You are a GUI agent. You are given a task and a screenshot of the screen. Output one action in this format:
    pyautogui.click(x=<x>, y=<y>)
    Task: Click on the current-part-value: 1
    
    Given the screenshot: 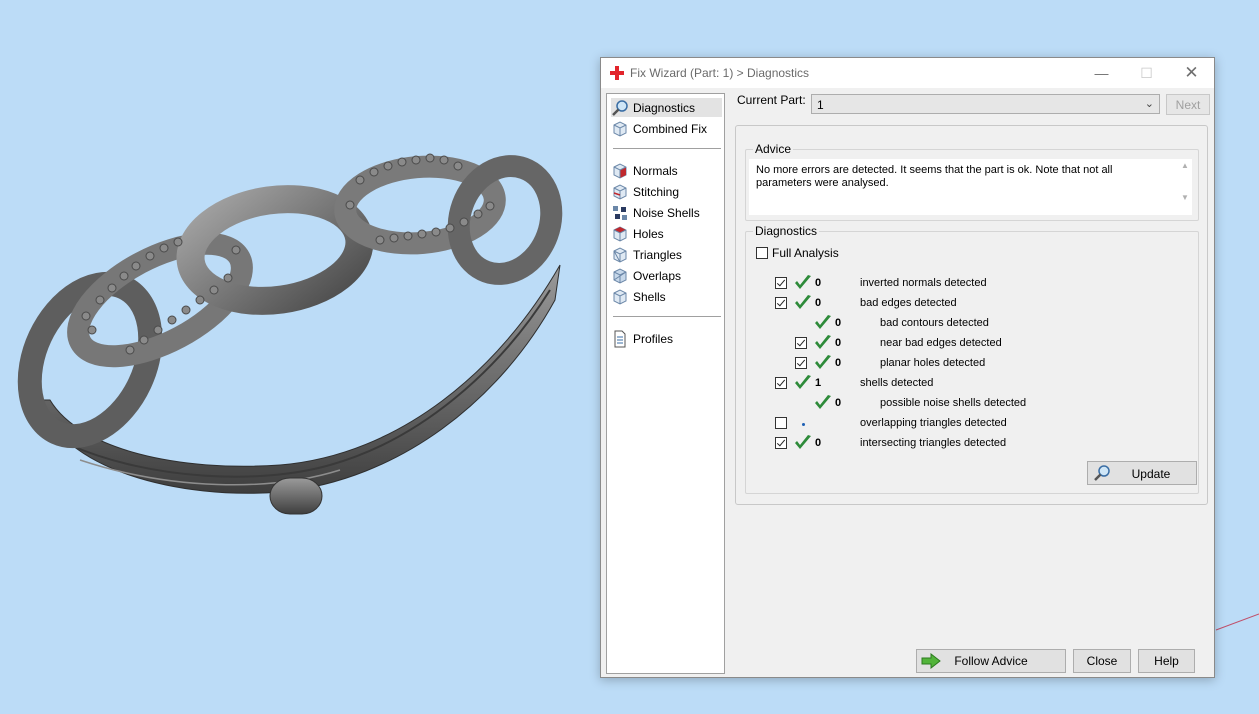 What is the action you would take?
    pyautogui.click(x=820, y=105)
    